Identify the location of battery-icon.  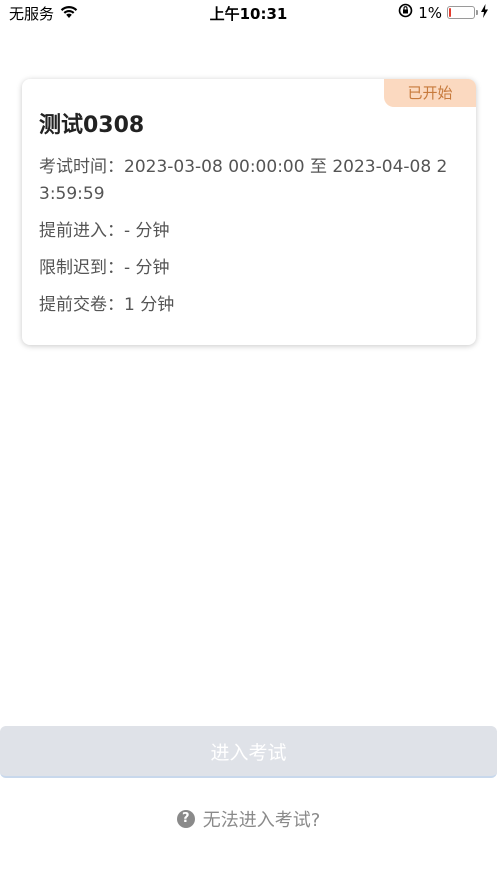
(462, 12).